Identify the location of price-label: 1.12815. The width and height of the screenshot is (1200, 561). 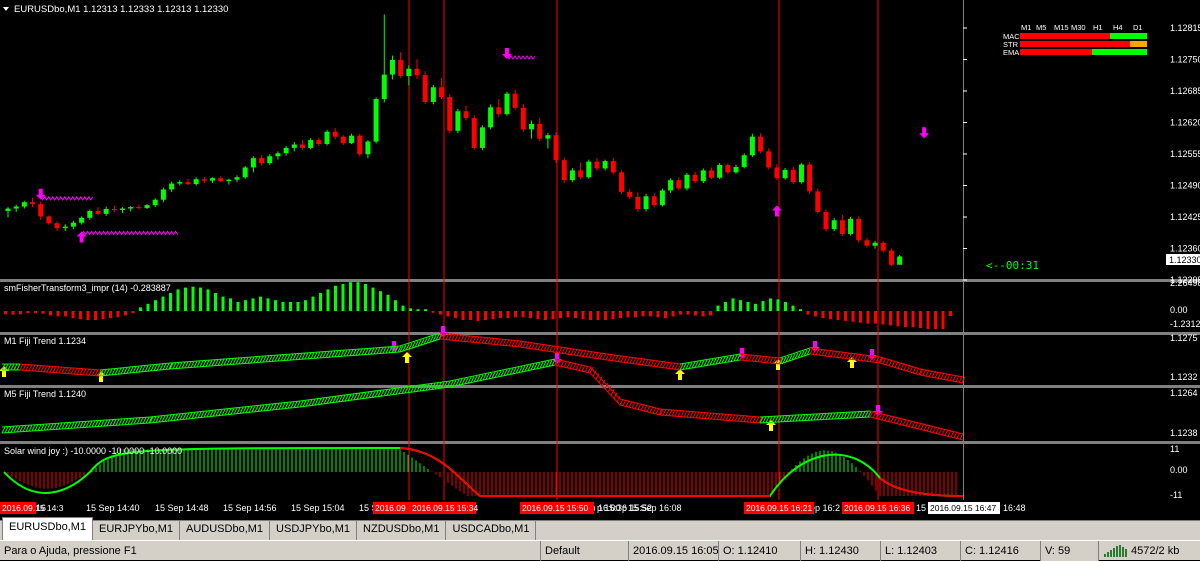
(1185, 28).